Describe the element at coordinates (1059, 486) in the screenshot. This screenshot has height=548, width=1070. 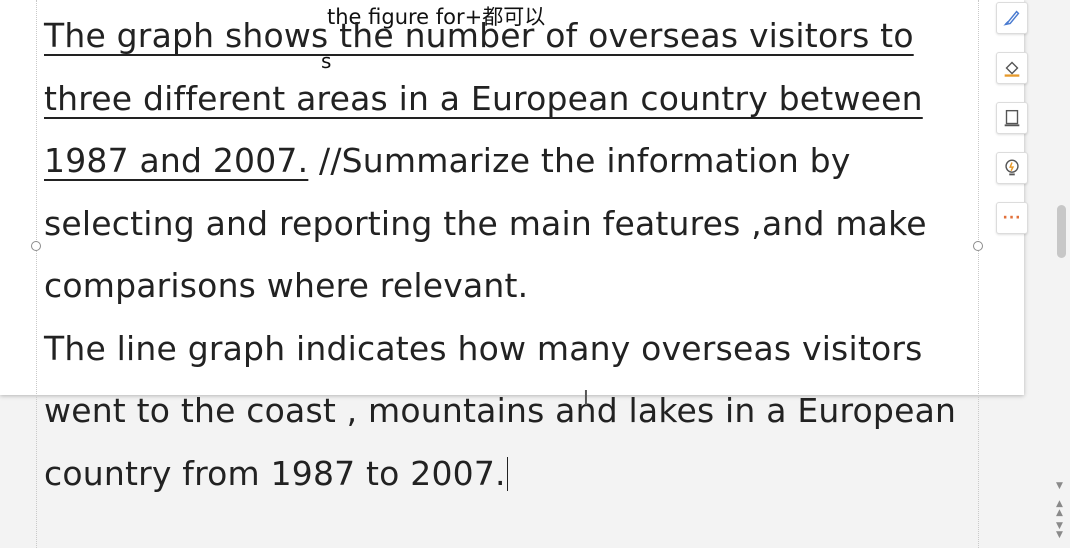
I see `scroll-down-arrow-icon: ▼` at that location.